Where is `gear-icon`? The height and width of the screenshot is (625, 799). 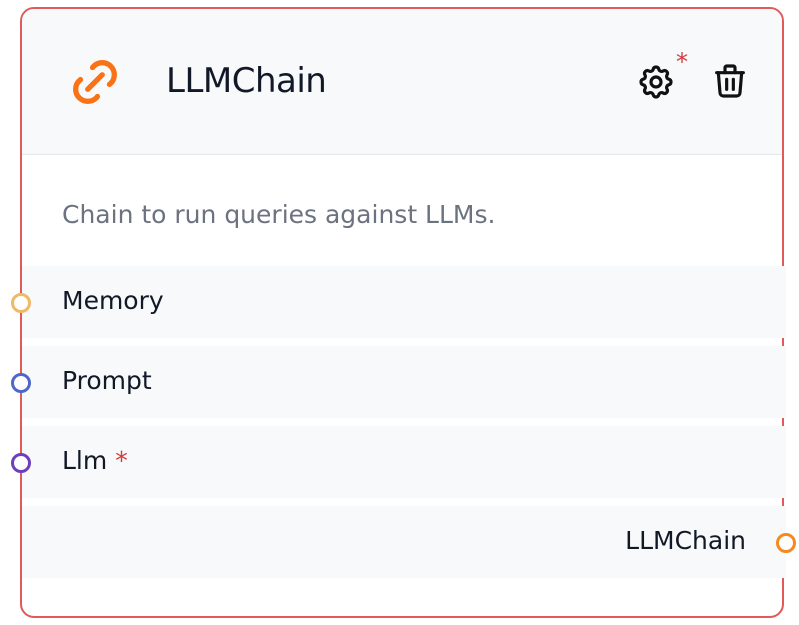 gear-icon is located at coordinates (656, 82).